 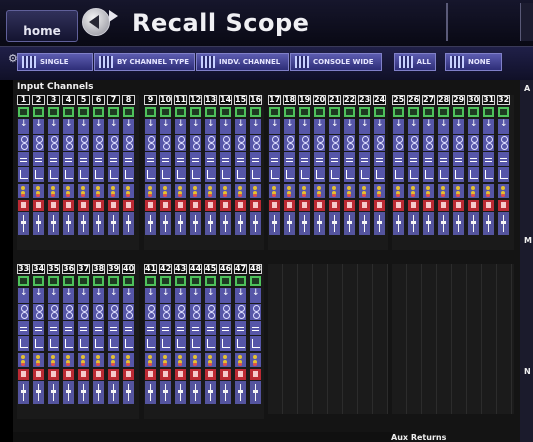 What do you see at coordinates (113, 165) in the screenshot?
I see `channel-strip: 7` at bounding box center [113, 165].